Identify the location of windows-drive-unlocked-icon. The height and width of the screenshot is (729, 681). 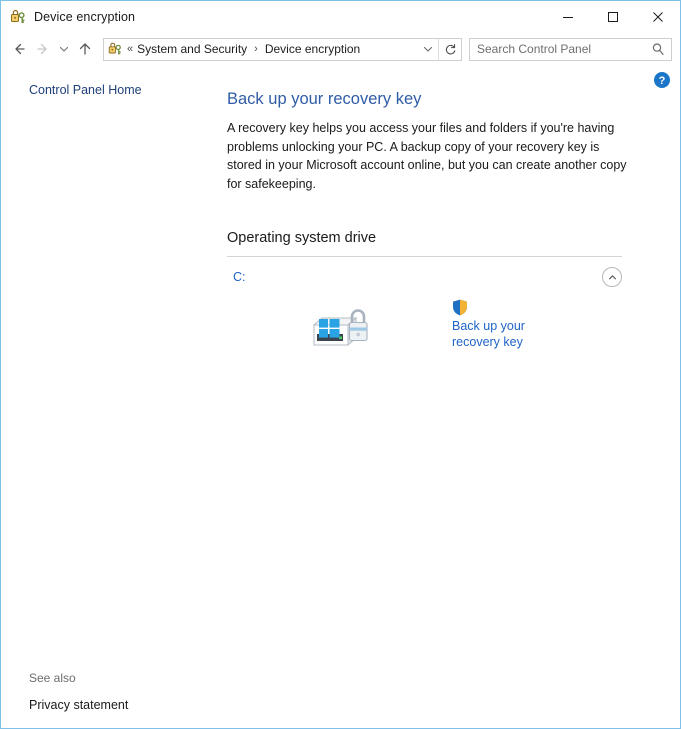
(340, 326).